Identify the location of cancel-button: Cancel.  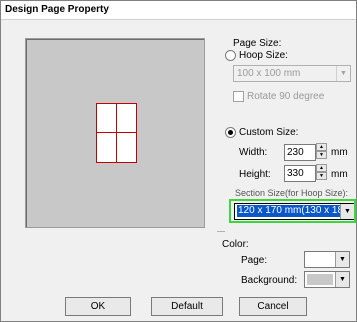
(273, 306).